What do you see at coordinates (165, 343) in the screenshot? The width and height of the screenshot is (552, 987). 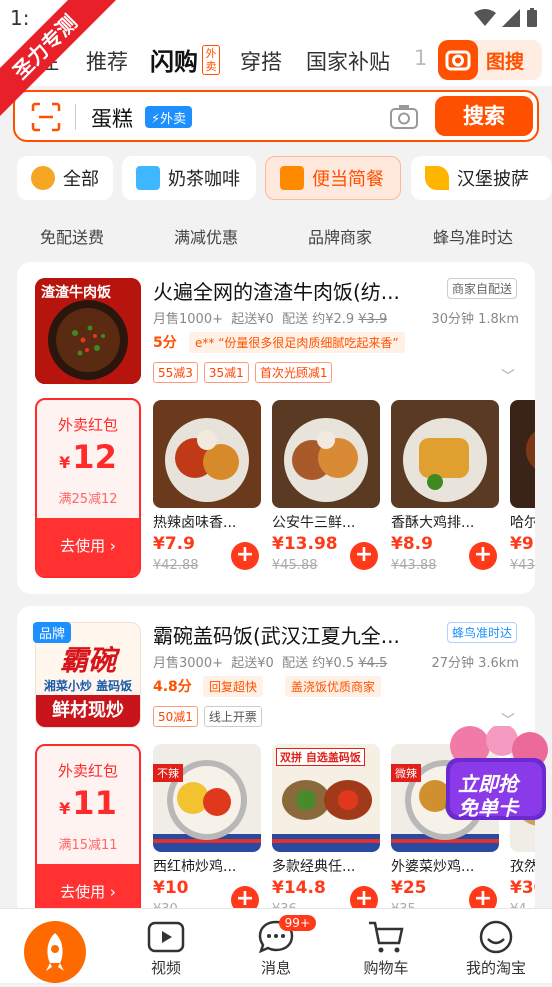 I see `store-rating: 5分` at bounding box center [165, 343].